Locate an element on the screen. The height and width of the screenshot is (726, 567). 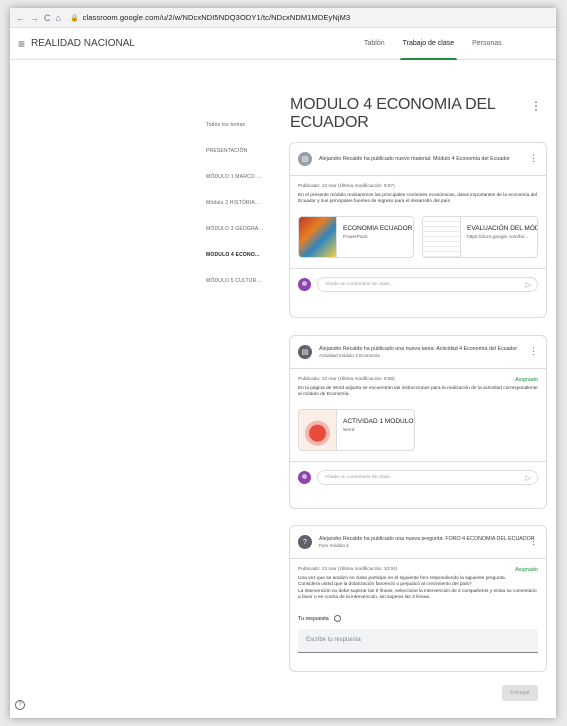
post-subtitle: Actividad módulo 4 Economía is located at coordinates (349, 355).